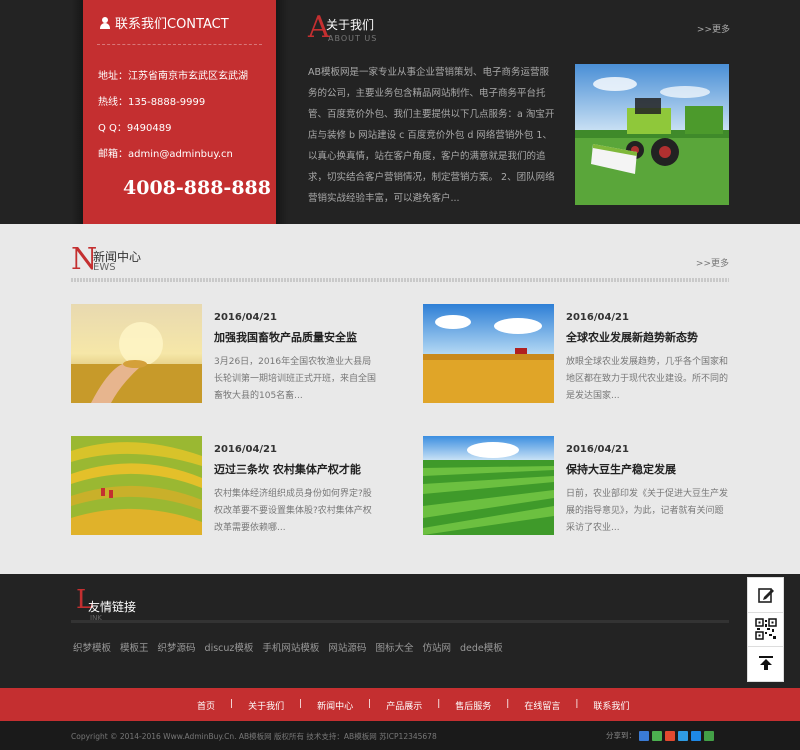  What do you see at coordinates (350, 25) in the screenshot?
I see `about-title: 关于我们` at bounding box center [350, 25].